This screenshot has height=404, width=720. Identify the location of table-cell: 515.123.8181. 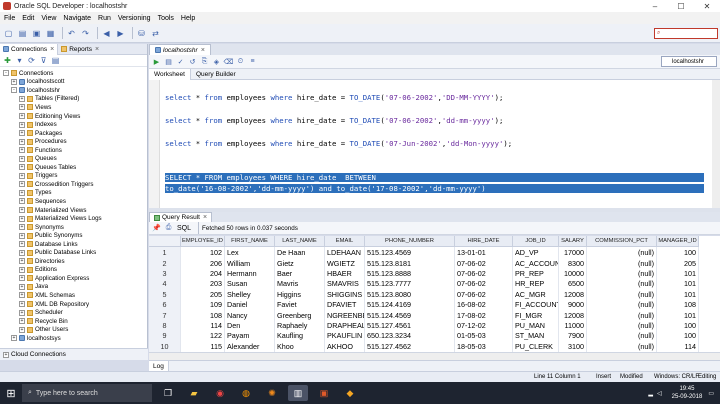
(410, 263).